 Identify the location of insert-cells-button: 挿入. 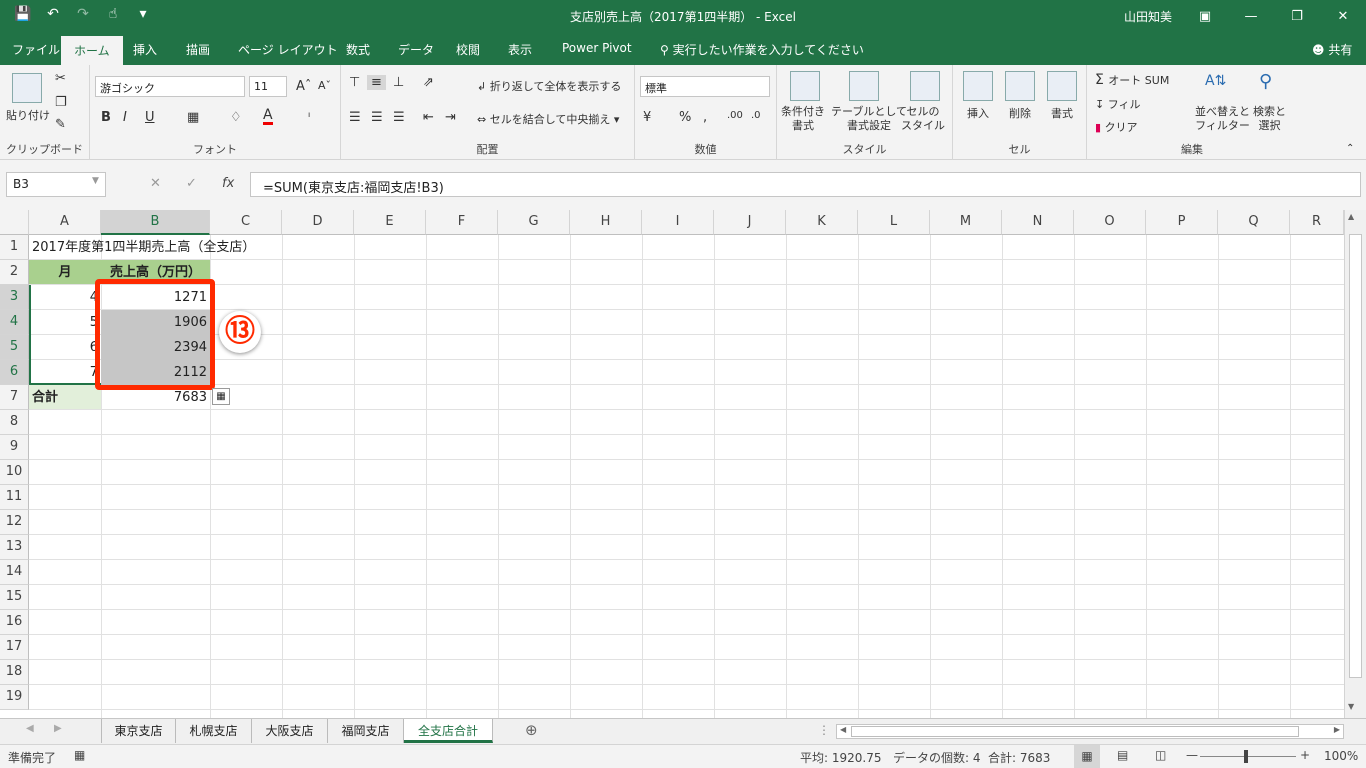
(978, 113).